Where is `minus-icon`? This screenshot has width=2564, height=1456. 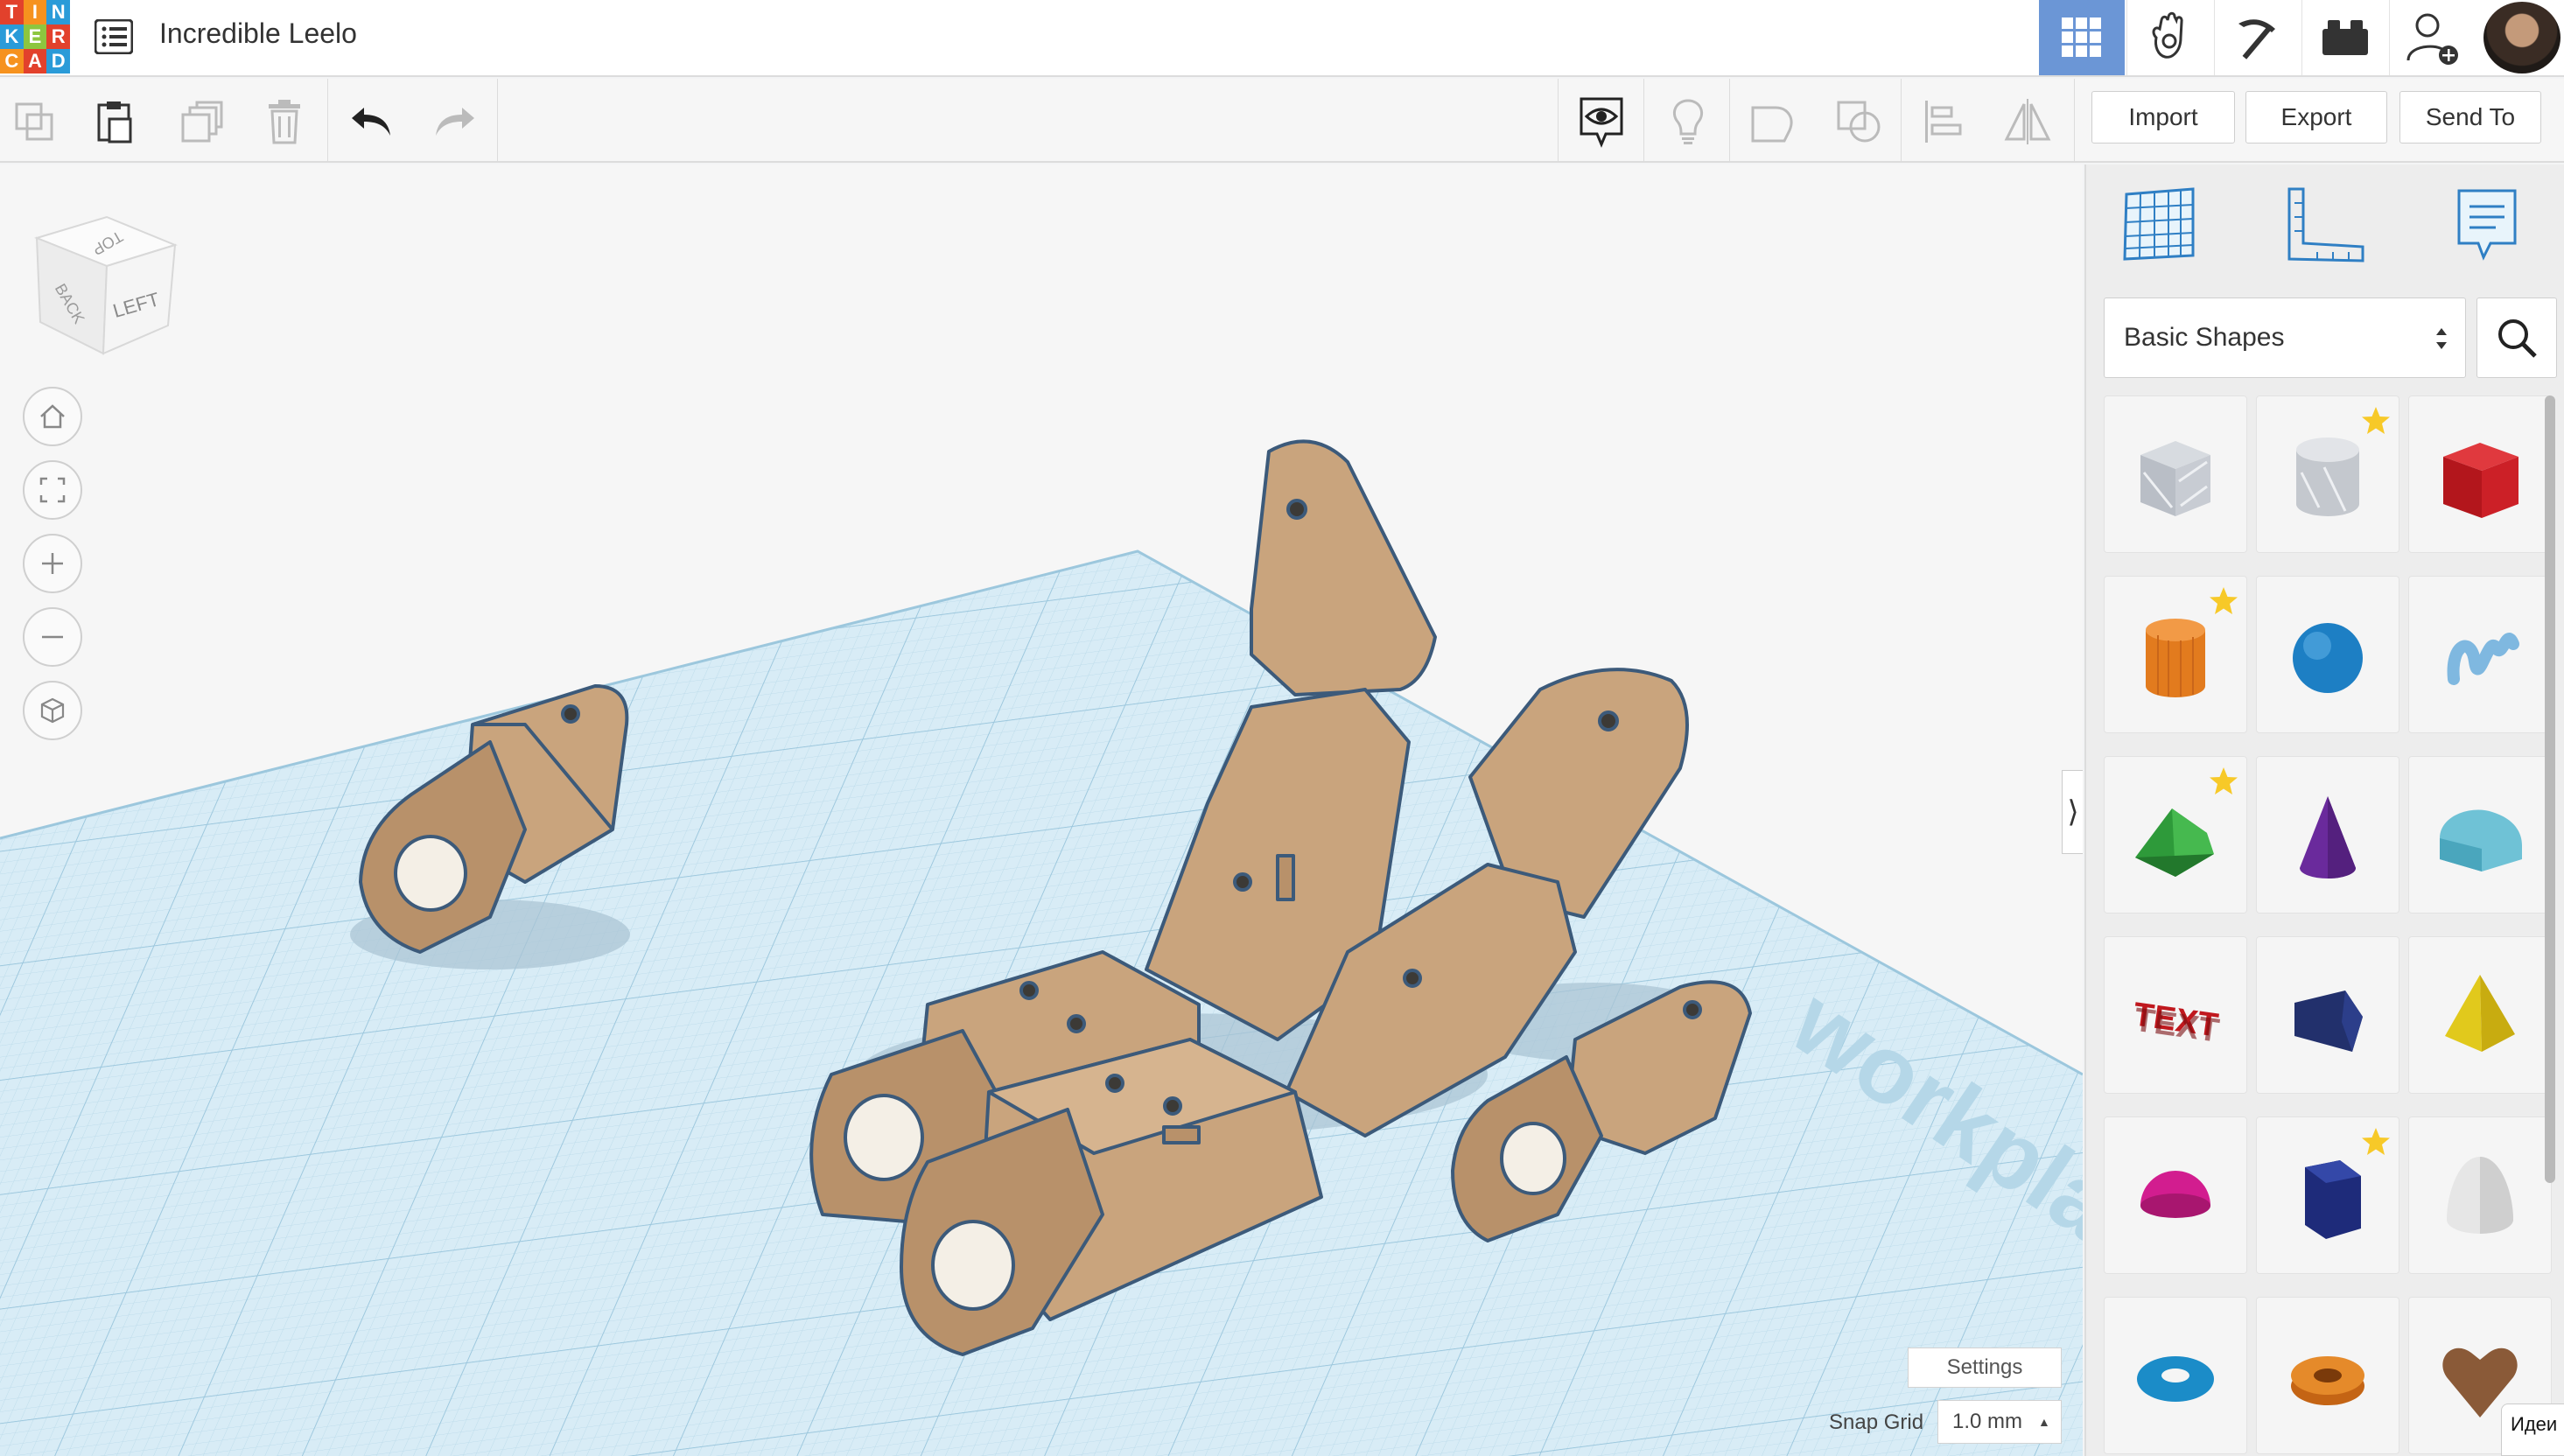 minus-icon is located at coordinates (52, 637).